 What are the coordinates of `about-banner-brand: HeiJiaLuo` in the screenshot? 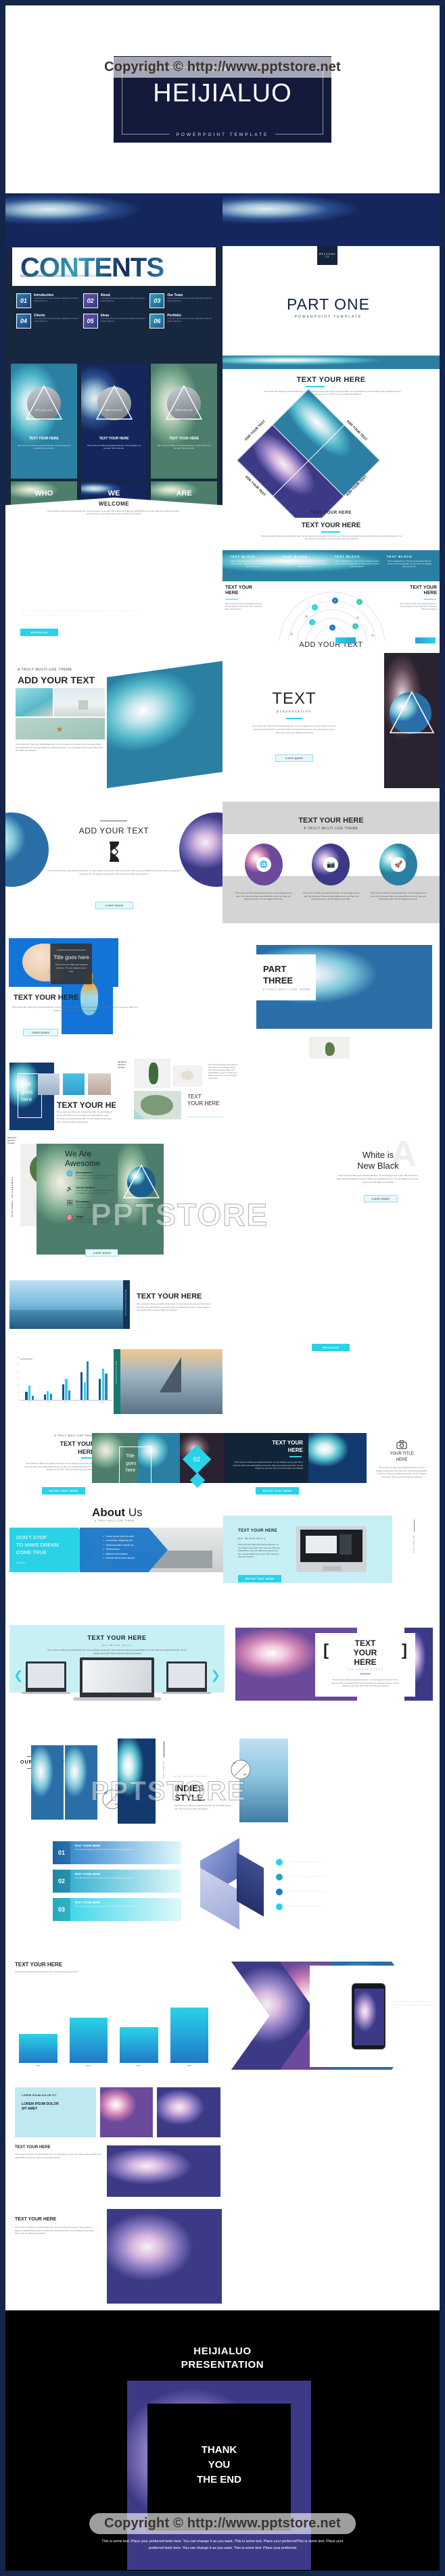 It's located at (21, 1562).